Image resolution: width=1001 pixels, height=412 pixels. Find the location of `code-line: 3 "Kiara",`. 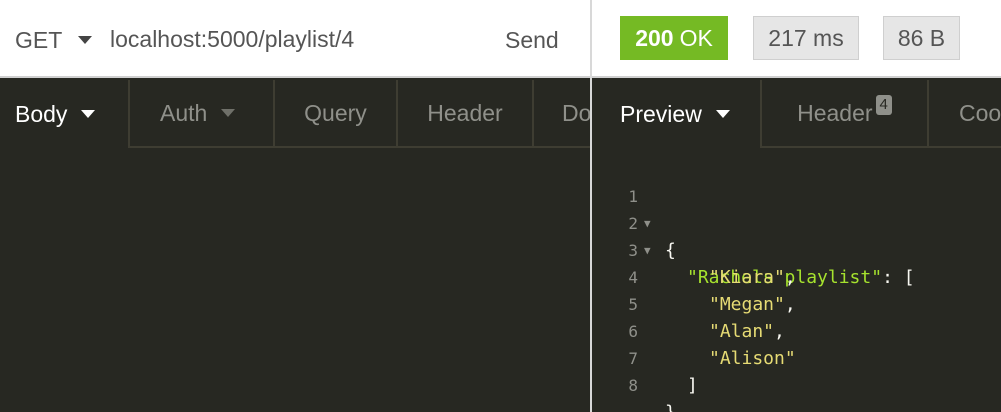

code-line: 3 "Kiara", is located at coordinates (693, 249).